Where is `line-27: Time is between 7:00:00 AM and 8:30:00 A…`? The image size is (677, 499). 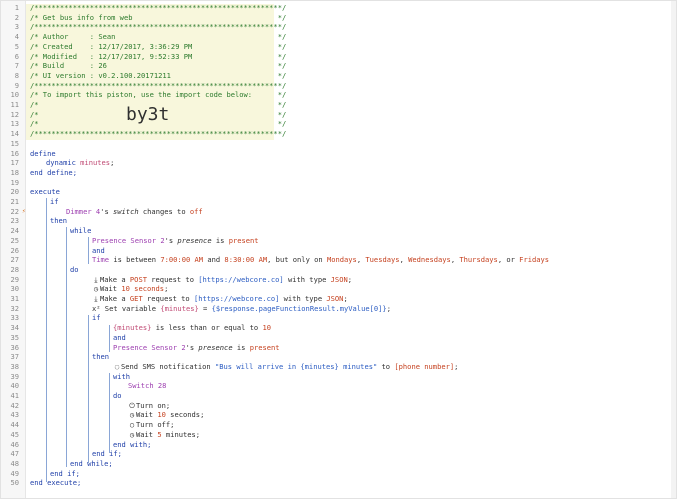
line-27: Time is between 7:00:00 AM and 8:30:00 A… is located at coordinates (320, 260).